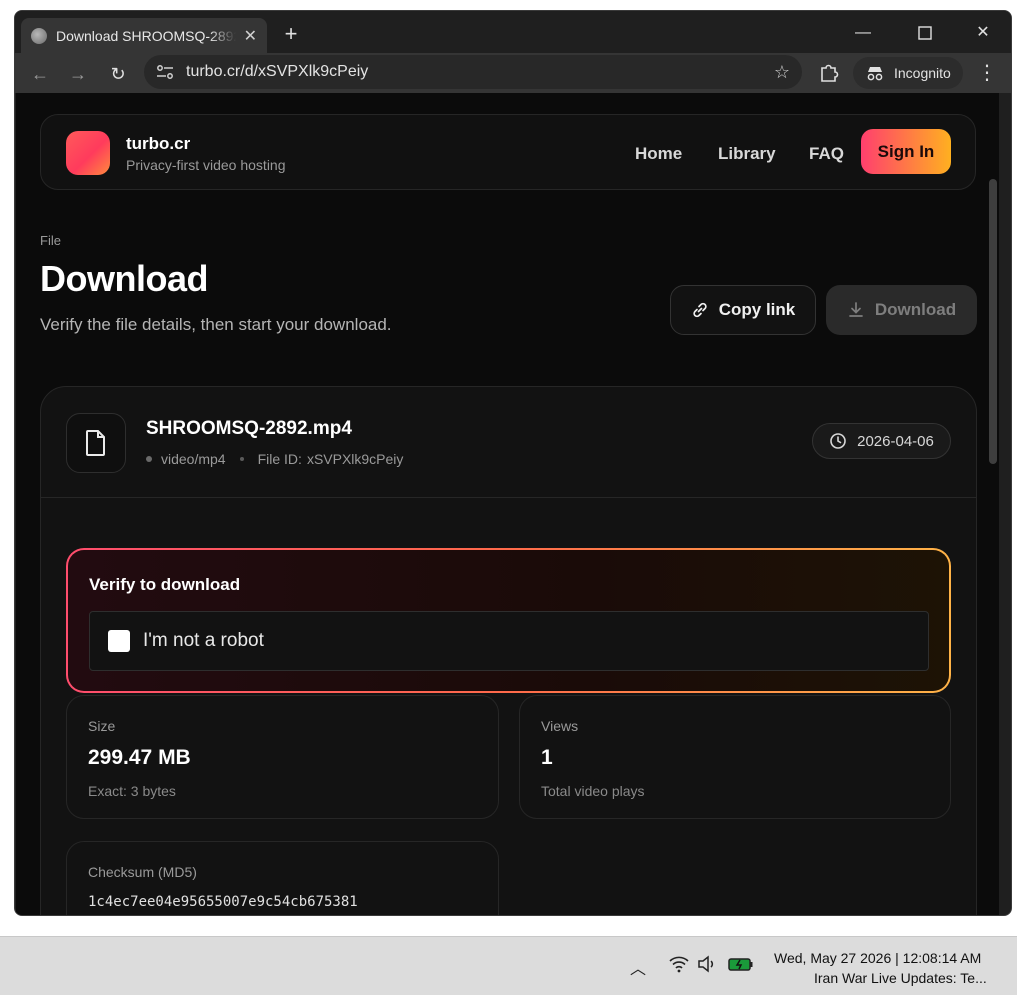 Image resolution: width=1017 pixels, height=995 pixels. Describe the element at coordinates (560, 726) in the screenshot. I see `views-label: Views` at that location.